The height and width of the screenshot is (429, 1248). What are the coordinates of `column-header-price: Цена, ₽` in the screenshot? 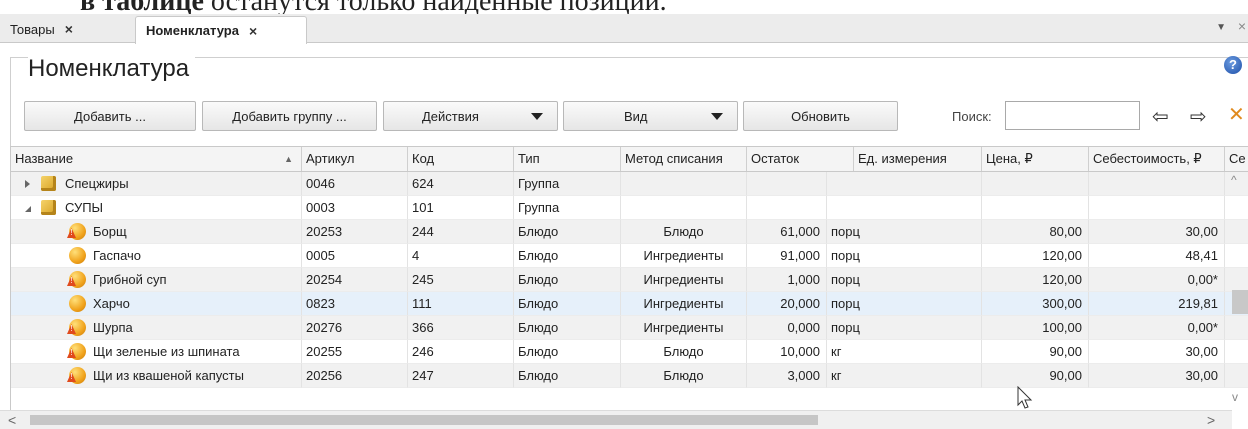 It's located at (1035, 159).